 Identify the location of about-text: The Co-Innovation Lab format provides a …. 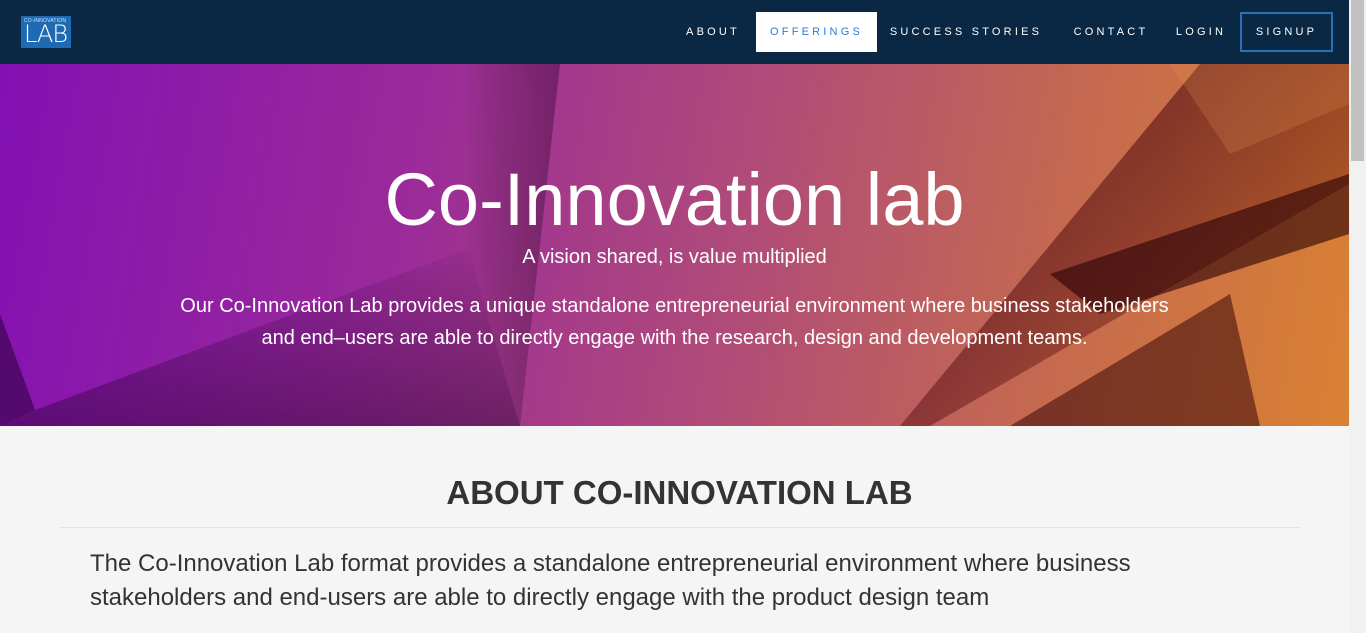
(610, 580).